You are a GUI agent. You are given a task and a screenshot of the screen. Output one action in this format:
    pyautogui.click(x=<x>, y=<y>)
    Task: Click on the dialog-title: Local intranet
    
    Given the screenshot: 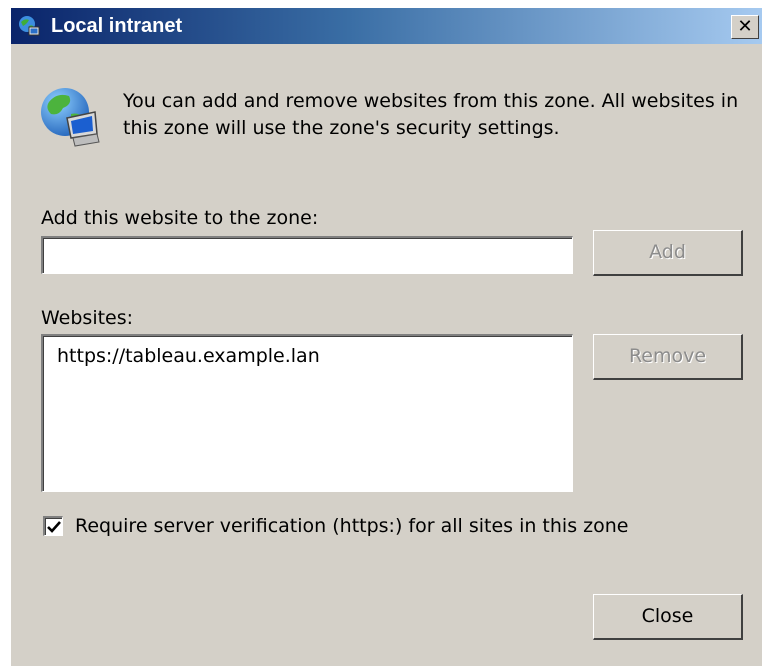 What is the action you would take?
    pyautogui.click(x=117, y=26)
    